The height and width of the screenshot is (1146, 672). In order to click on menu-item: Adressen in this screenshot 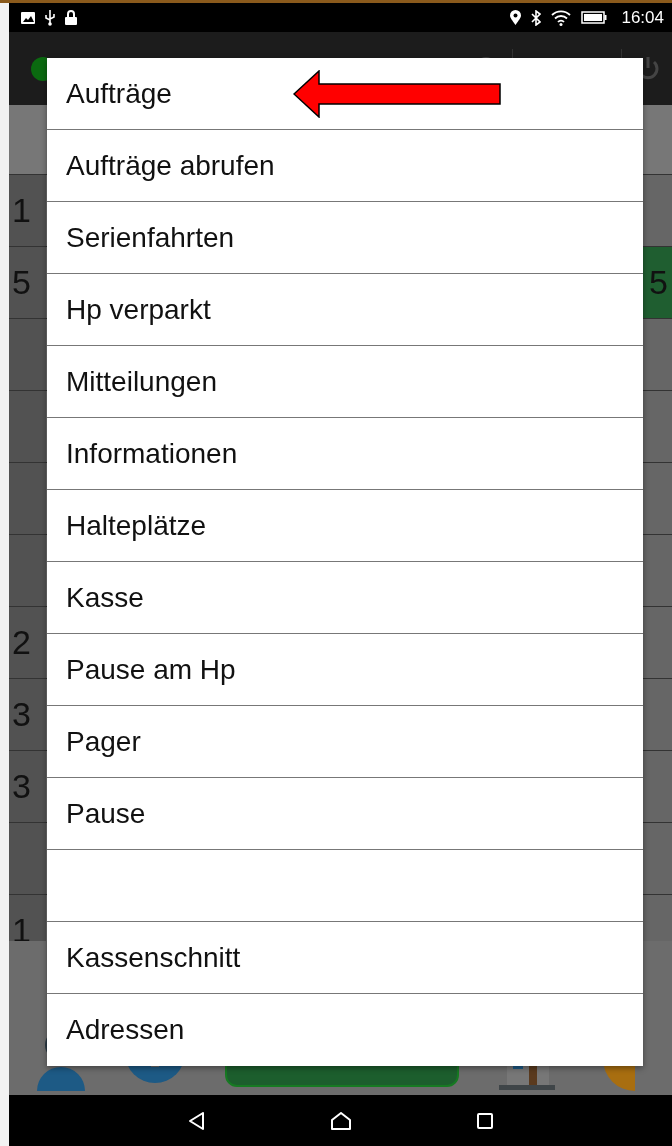, I will do `click(345, 1030)`.